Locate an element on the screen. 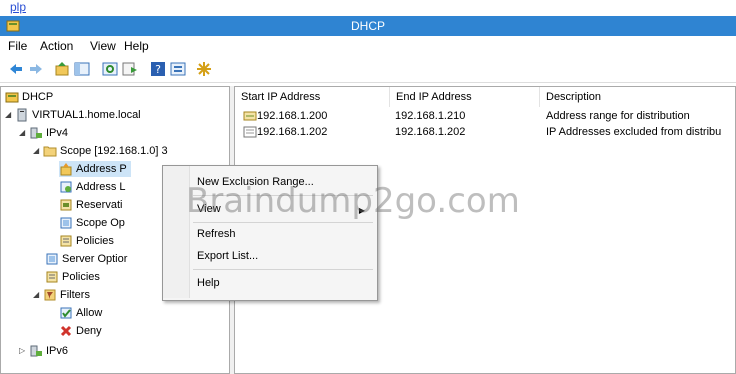 This screenshot has height=374, width=736. row-end-ip: 192.168.1.202 is located at coordinates (430, 132).